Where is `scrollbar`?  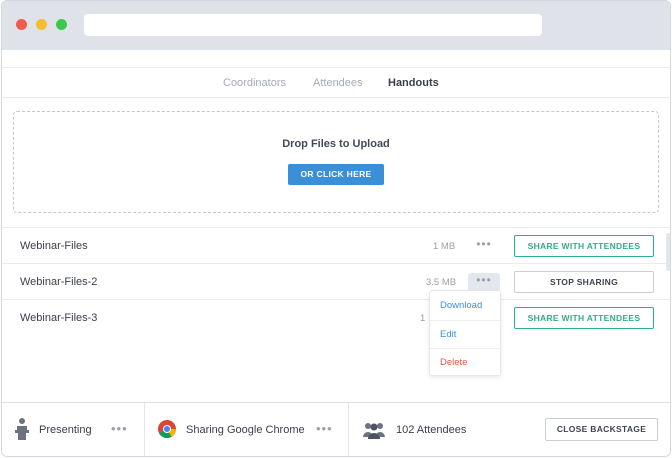 scrollbar is located at coordinates (668, 252).